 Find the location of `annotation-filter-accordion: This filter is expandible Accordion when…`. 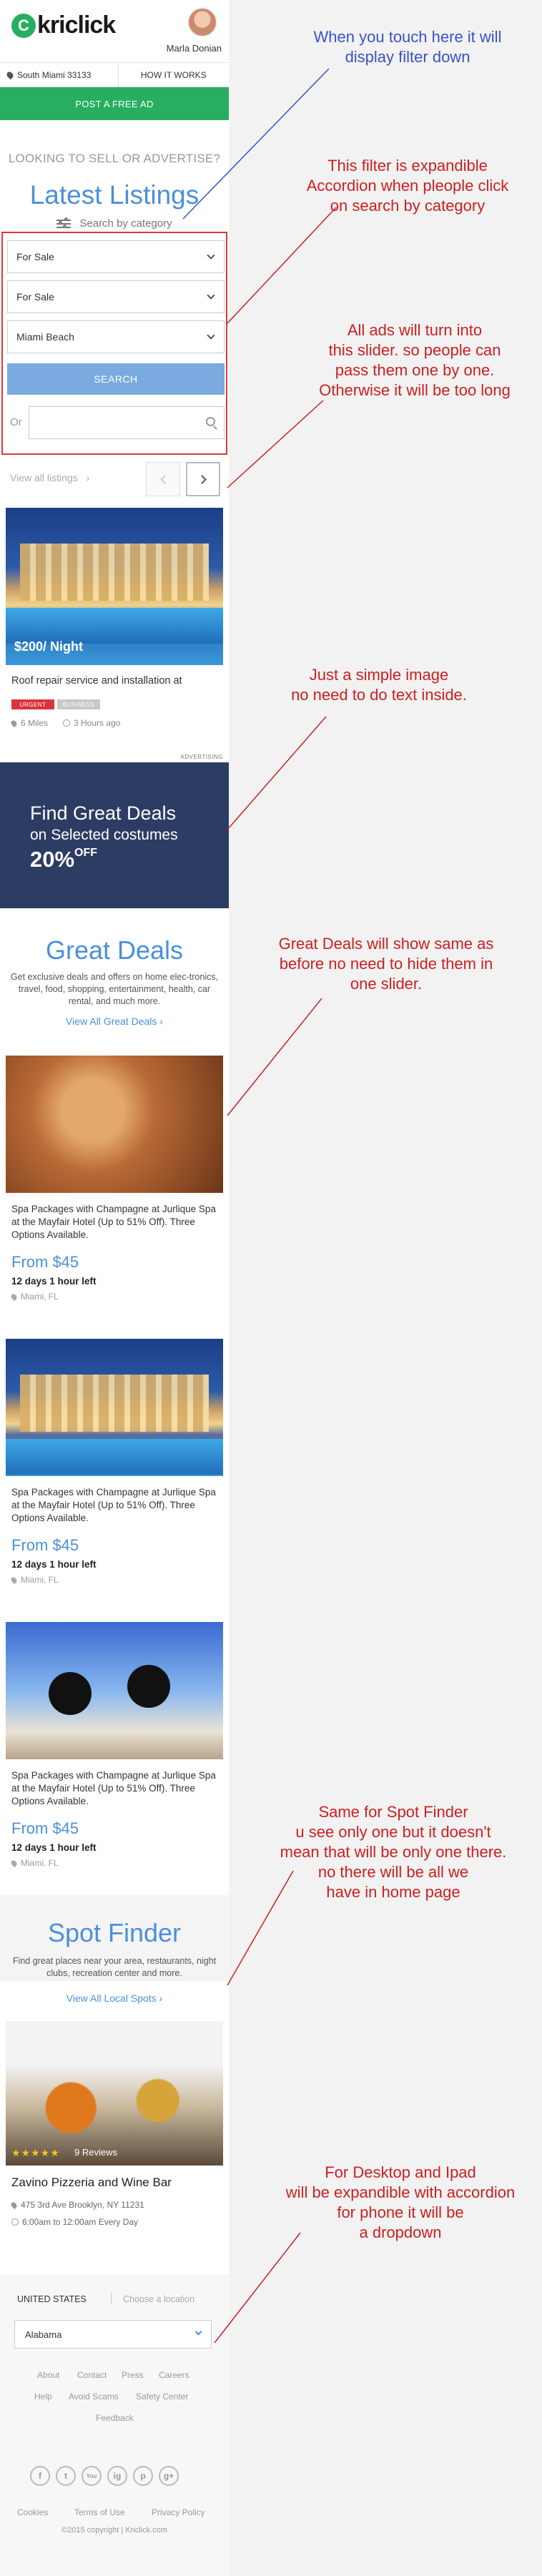

annotation-filter-accordion: This filter is expandible Accordion when… is located at coordinates (407, 186).